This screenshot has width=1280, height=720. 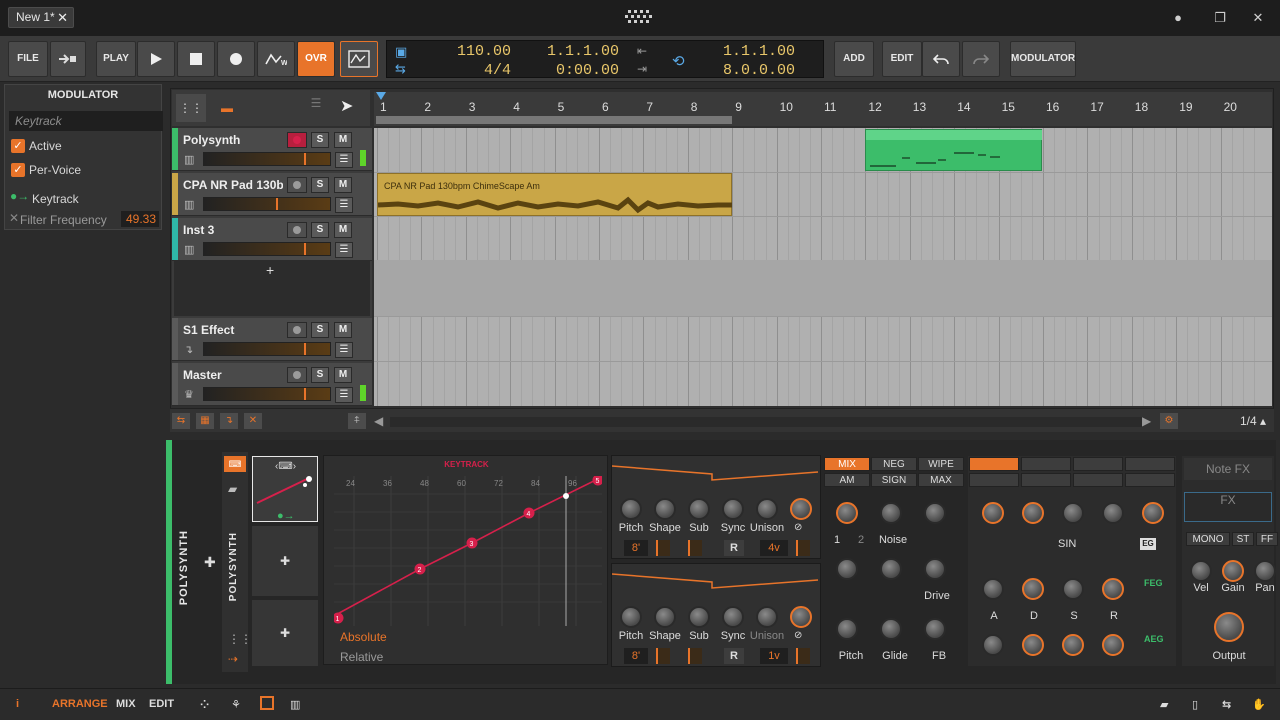 What do you see at coordinates (62, 17) in the screenshot?
I see `close-tab-icon: ✕` at bounding box center [62, 17].